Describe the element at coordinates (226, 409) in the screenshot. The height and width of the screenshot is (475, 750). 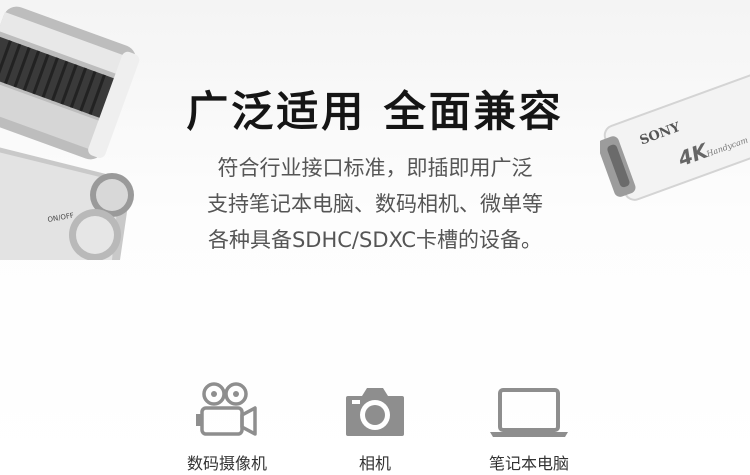
I see `video-camera-icon` at that location.